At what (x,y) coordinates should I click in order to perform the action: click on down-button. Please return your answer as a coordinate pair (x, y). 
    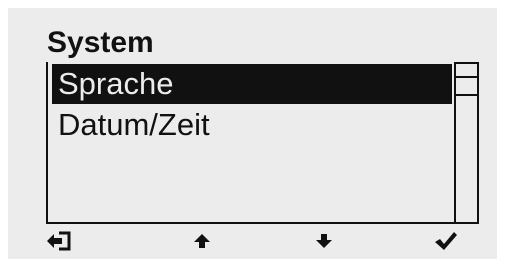
    Looking at the image, I should click on (324, 241).